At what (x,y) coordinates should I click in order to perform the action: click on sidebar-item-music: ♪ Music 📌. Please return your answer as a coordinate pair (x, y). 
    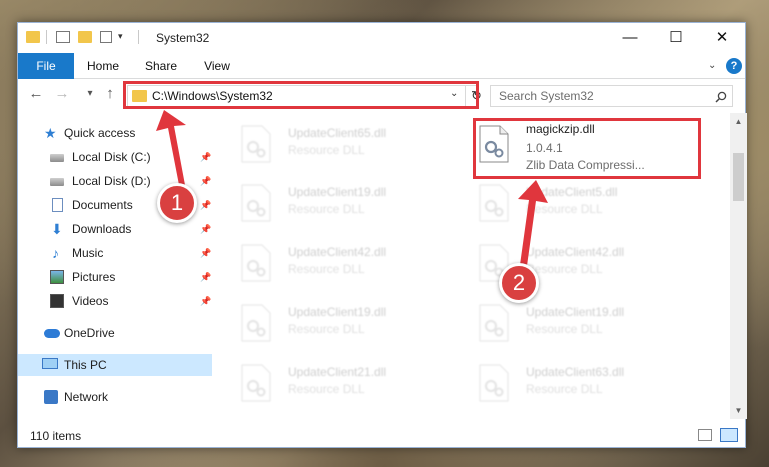
    Looking at the image, I should click on (115, 253).